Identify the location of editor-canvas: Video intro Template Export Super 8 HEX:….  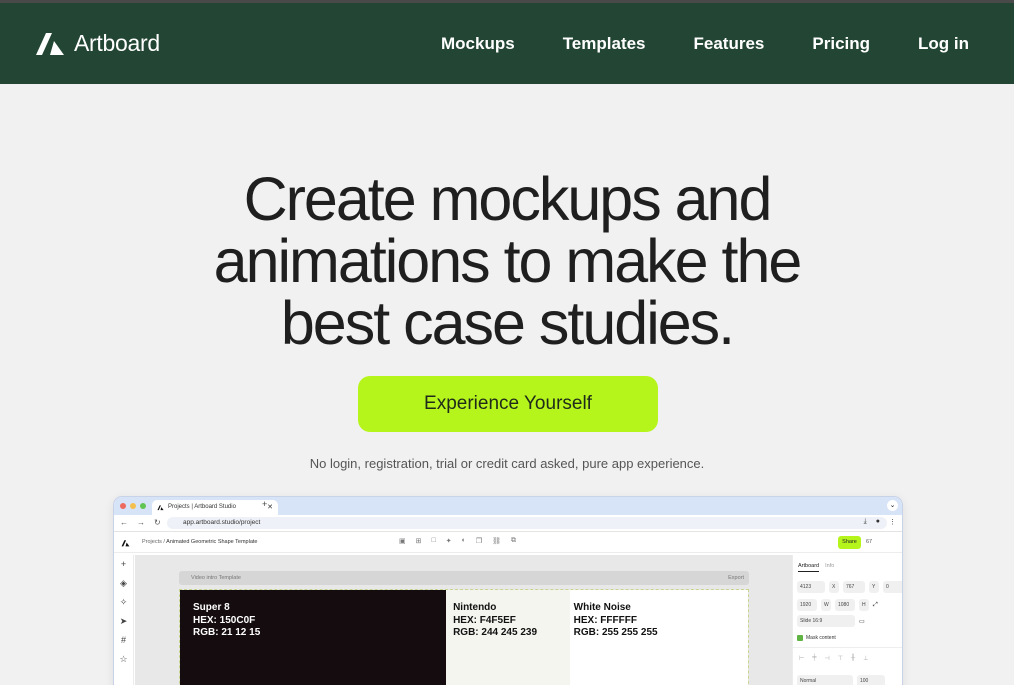
(463, 620).